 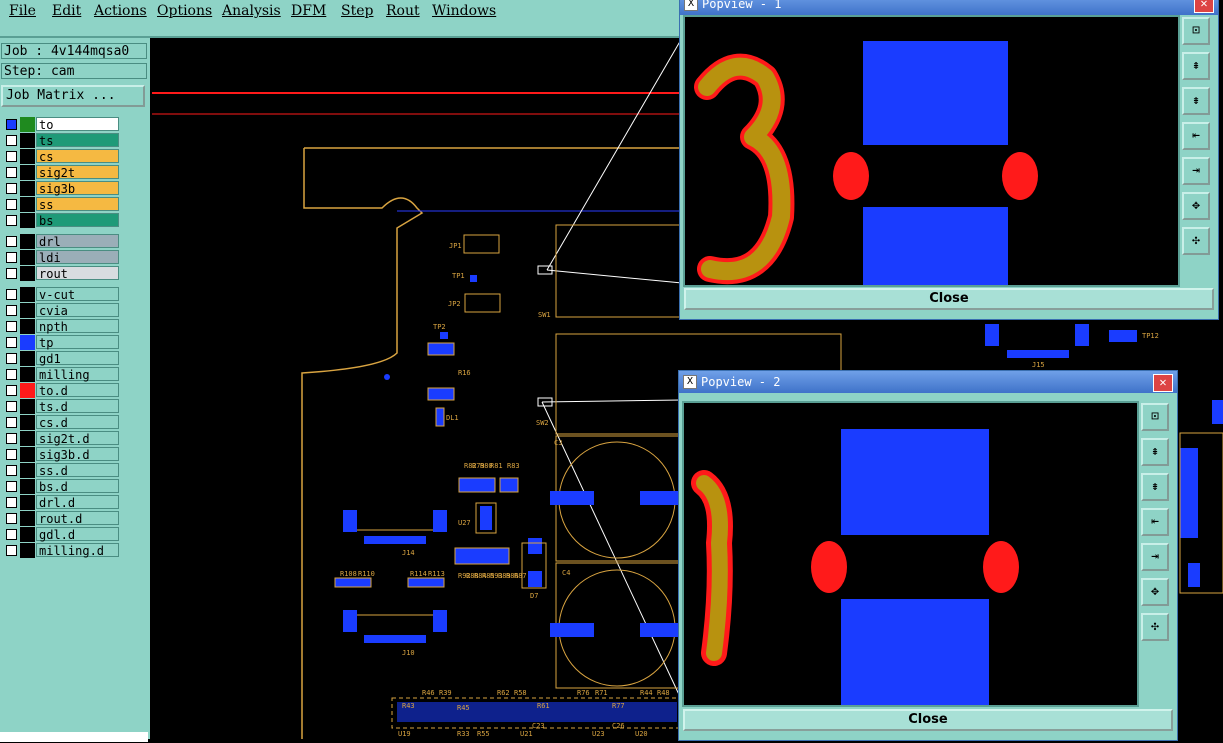 I want to click on layer-name: ss, so click(x=77, y=204).